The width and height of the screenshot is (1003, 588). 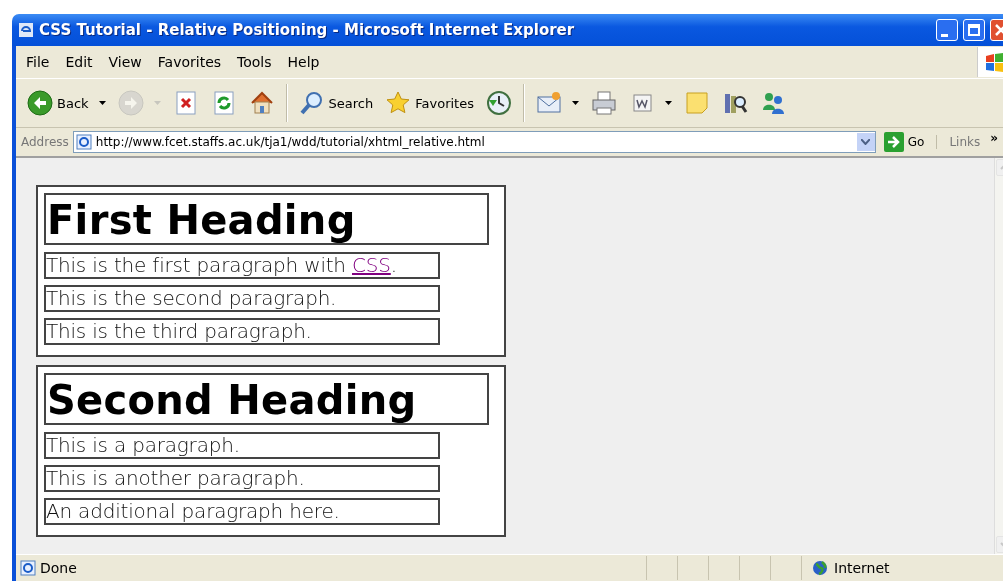 What do you see at coordinates (548, 103) in the screenshot?
I see `envelope-icon` at bounding box center [548, 103].